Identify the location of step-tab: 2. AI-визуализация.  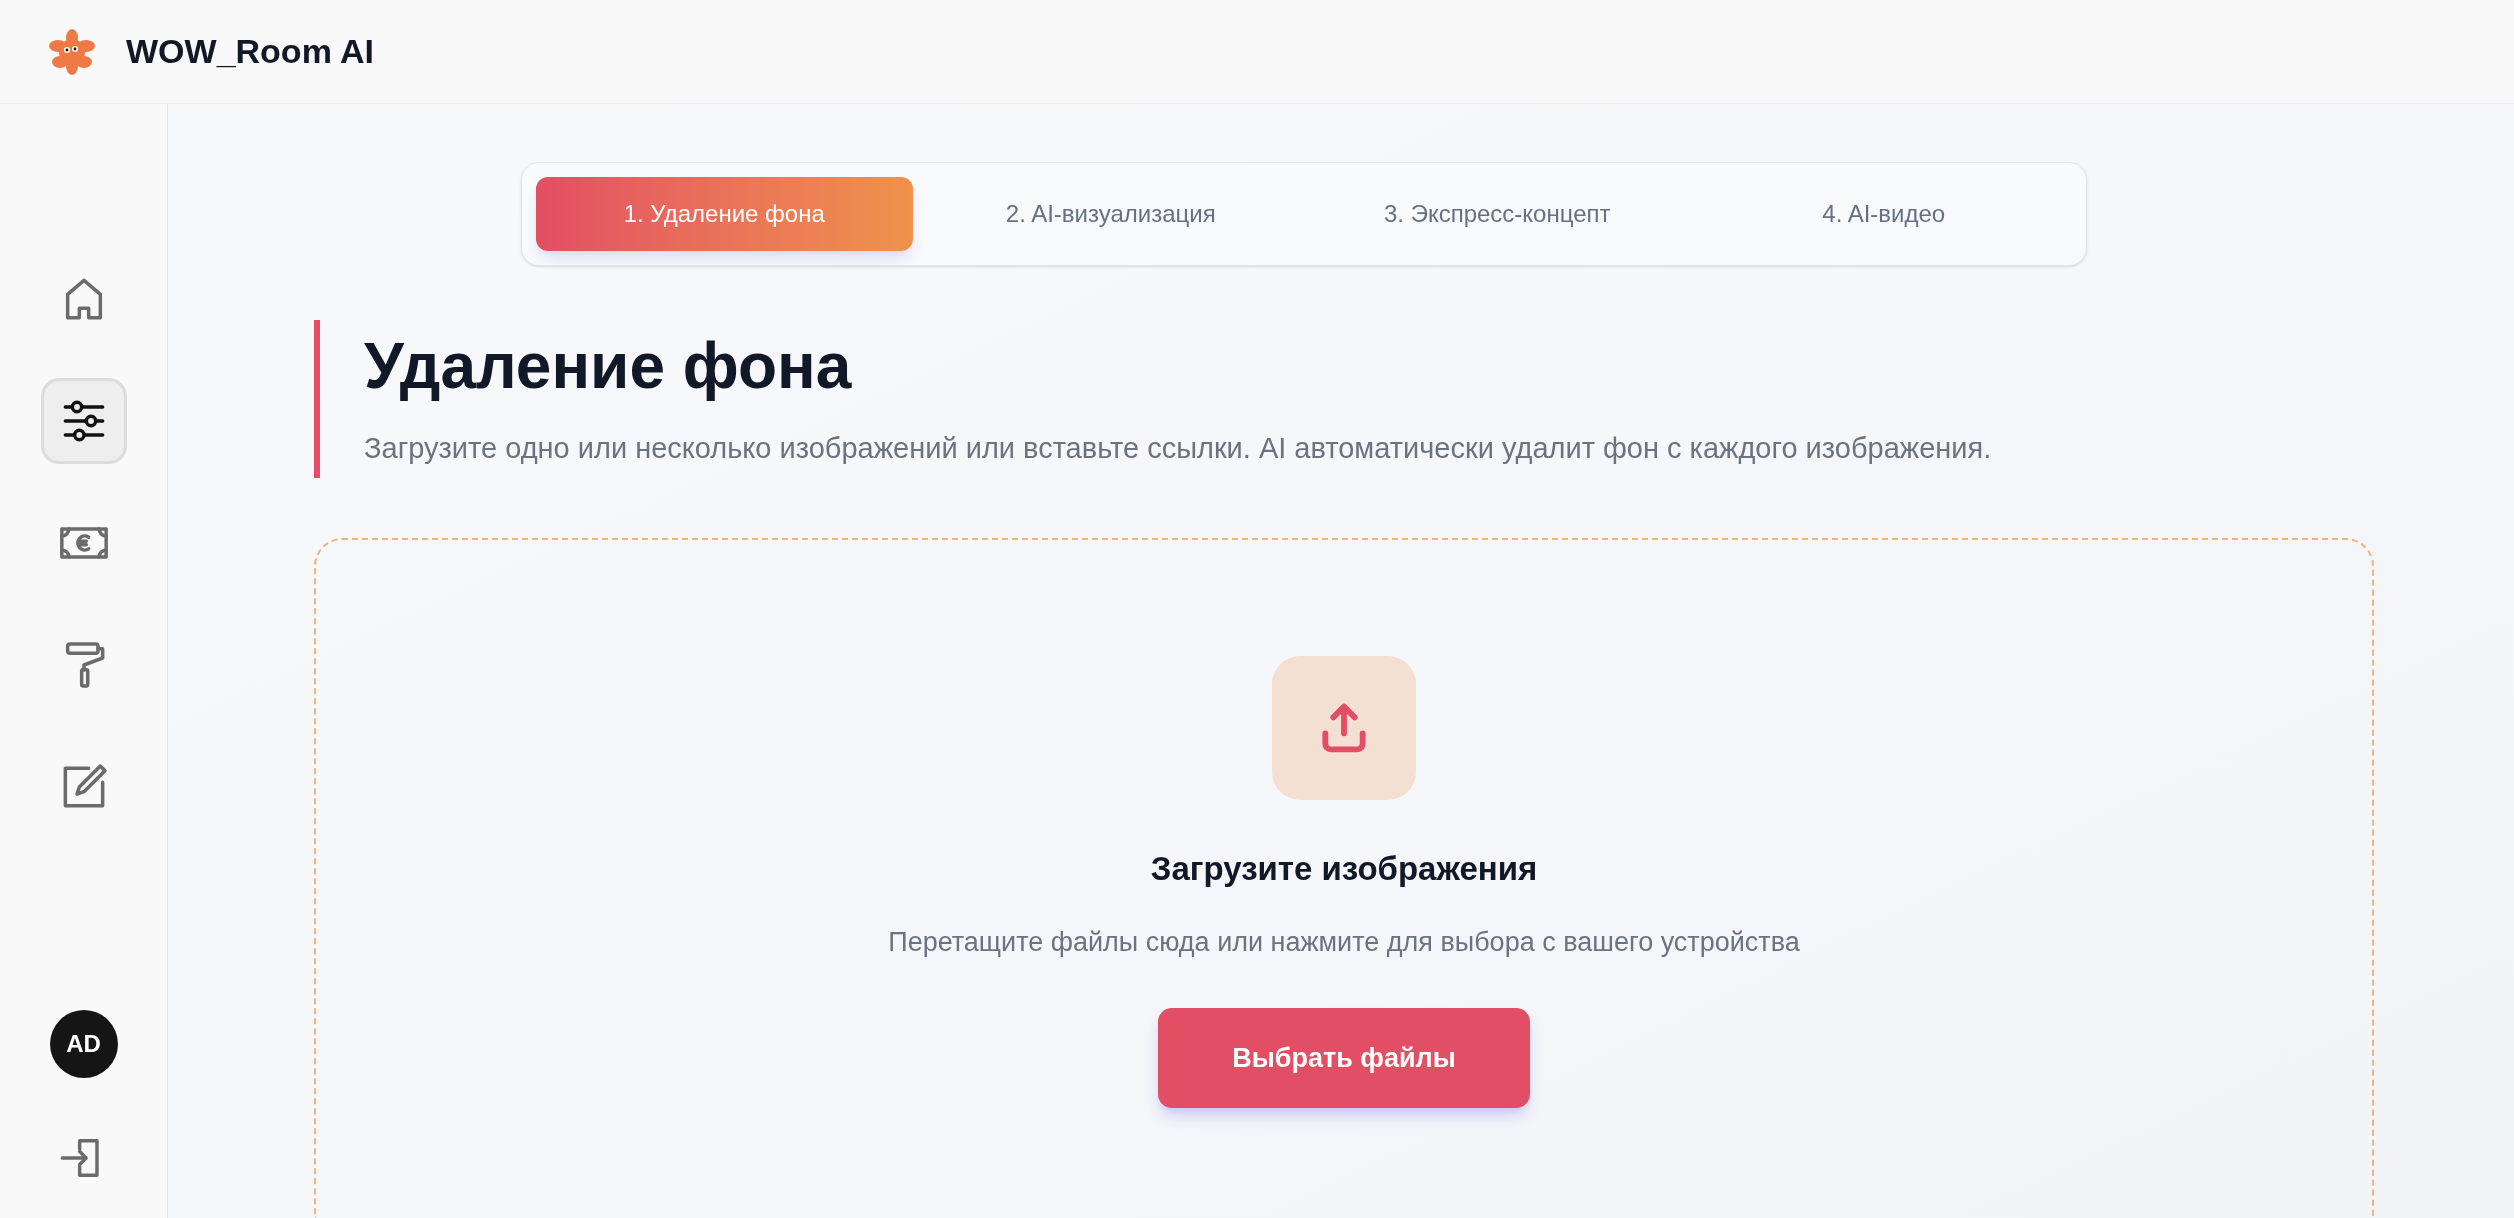
(1110, 214).